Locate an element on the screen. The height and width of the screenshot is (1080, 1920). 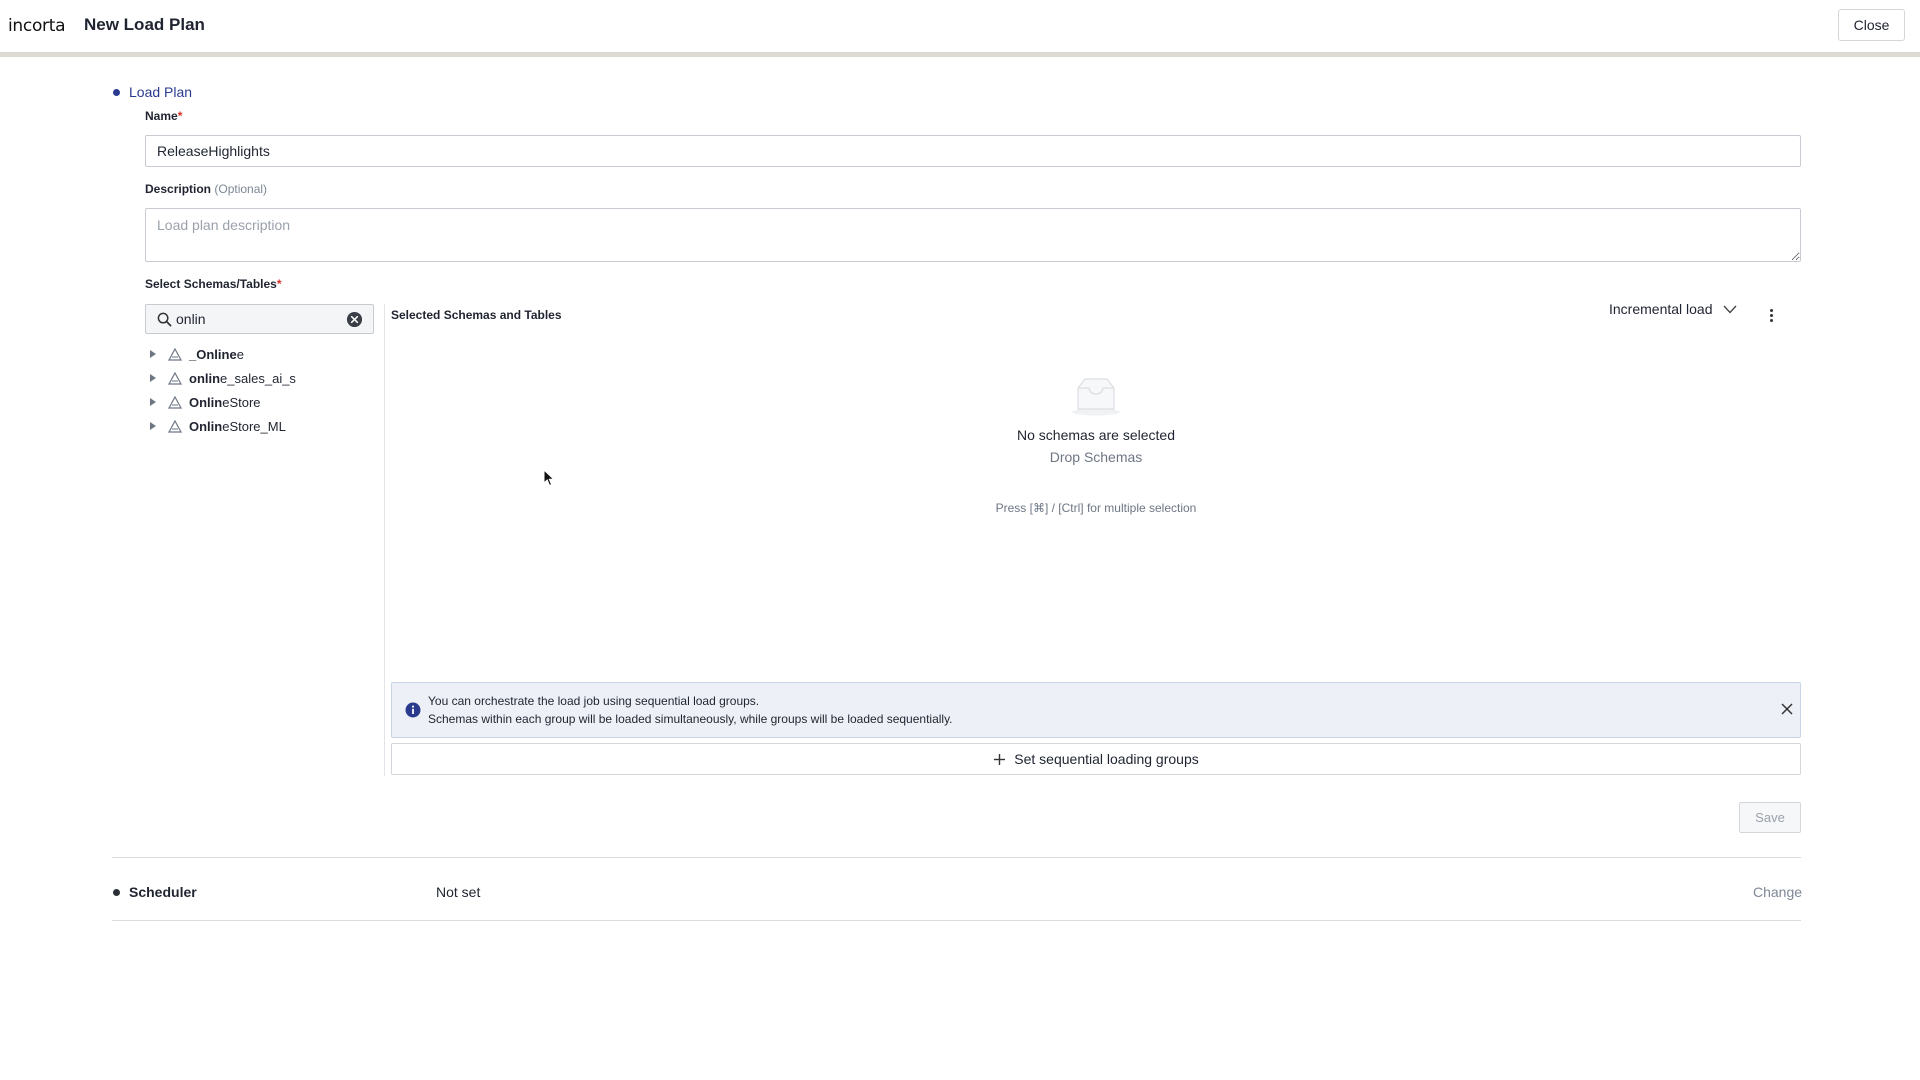
schema-name: _Onlinee is located at coordinates (216, 354).